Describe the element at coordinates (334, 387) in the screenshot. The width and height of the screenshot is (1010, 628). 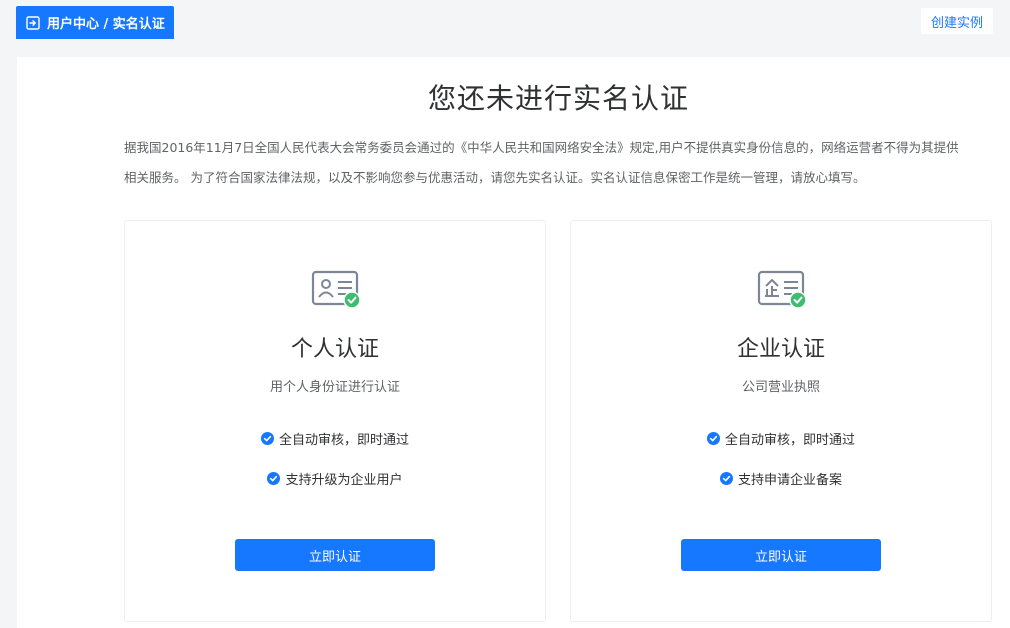
I see `card-subtitle: 用个人身份证进行认证` at that location.